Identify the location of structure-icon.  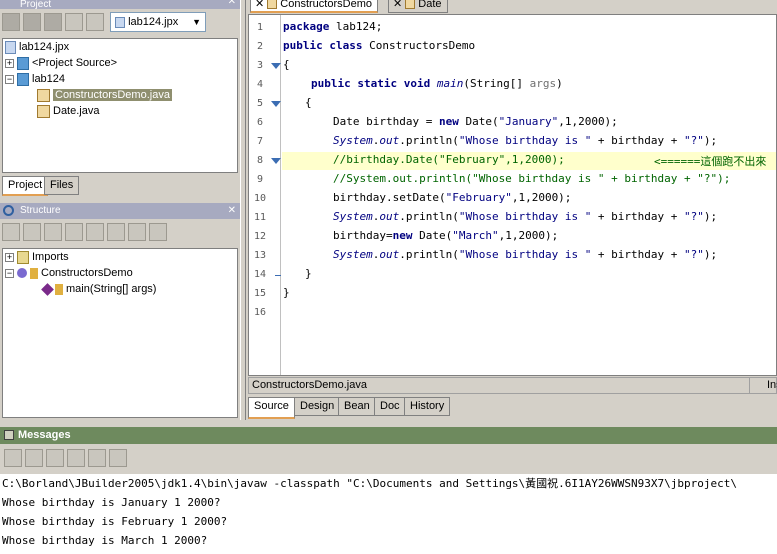
(8, 210).